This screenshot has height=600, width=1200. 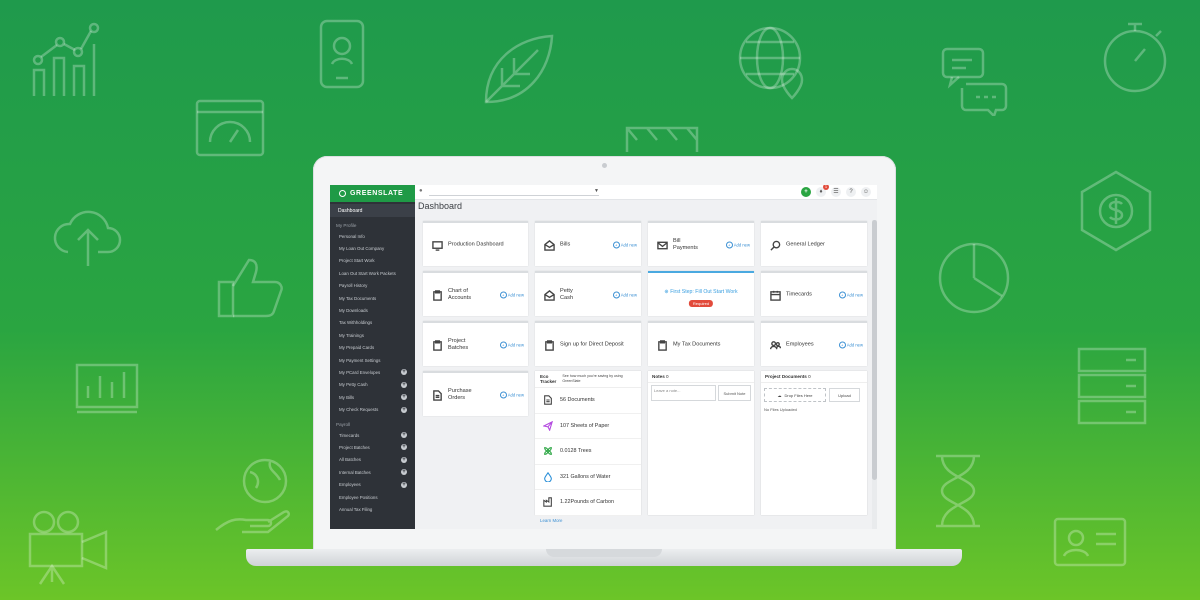 I want to click on laptop-base, so click(x=604, y=557).